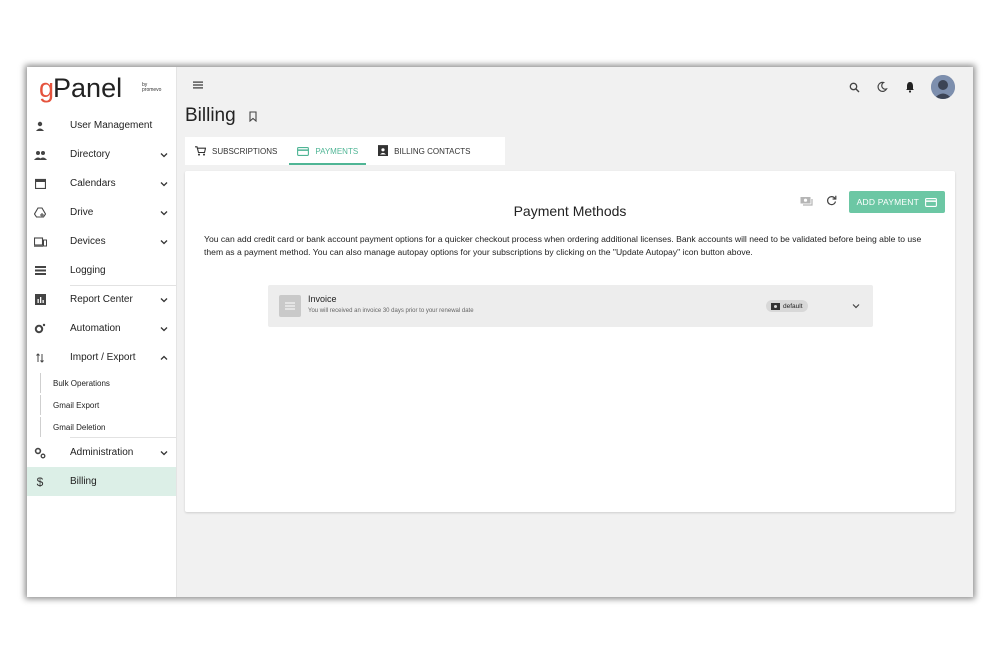 This screenshot has height=665, width=1000. What do you see at coordinates (46, 88) in the screenshot?
I see `logo-letter: g` at bounding box center [46, 88].